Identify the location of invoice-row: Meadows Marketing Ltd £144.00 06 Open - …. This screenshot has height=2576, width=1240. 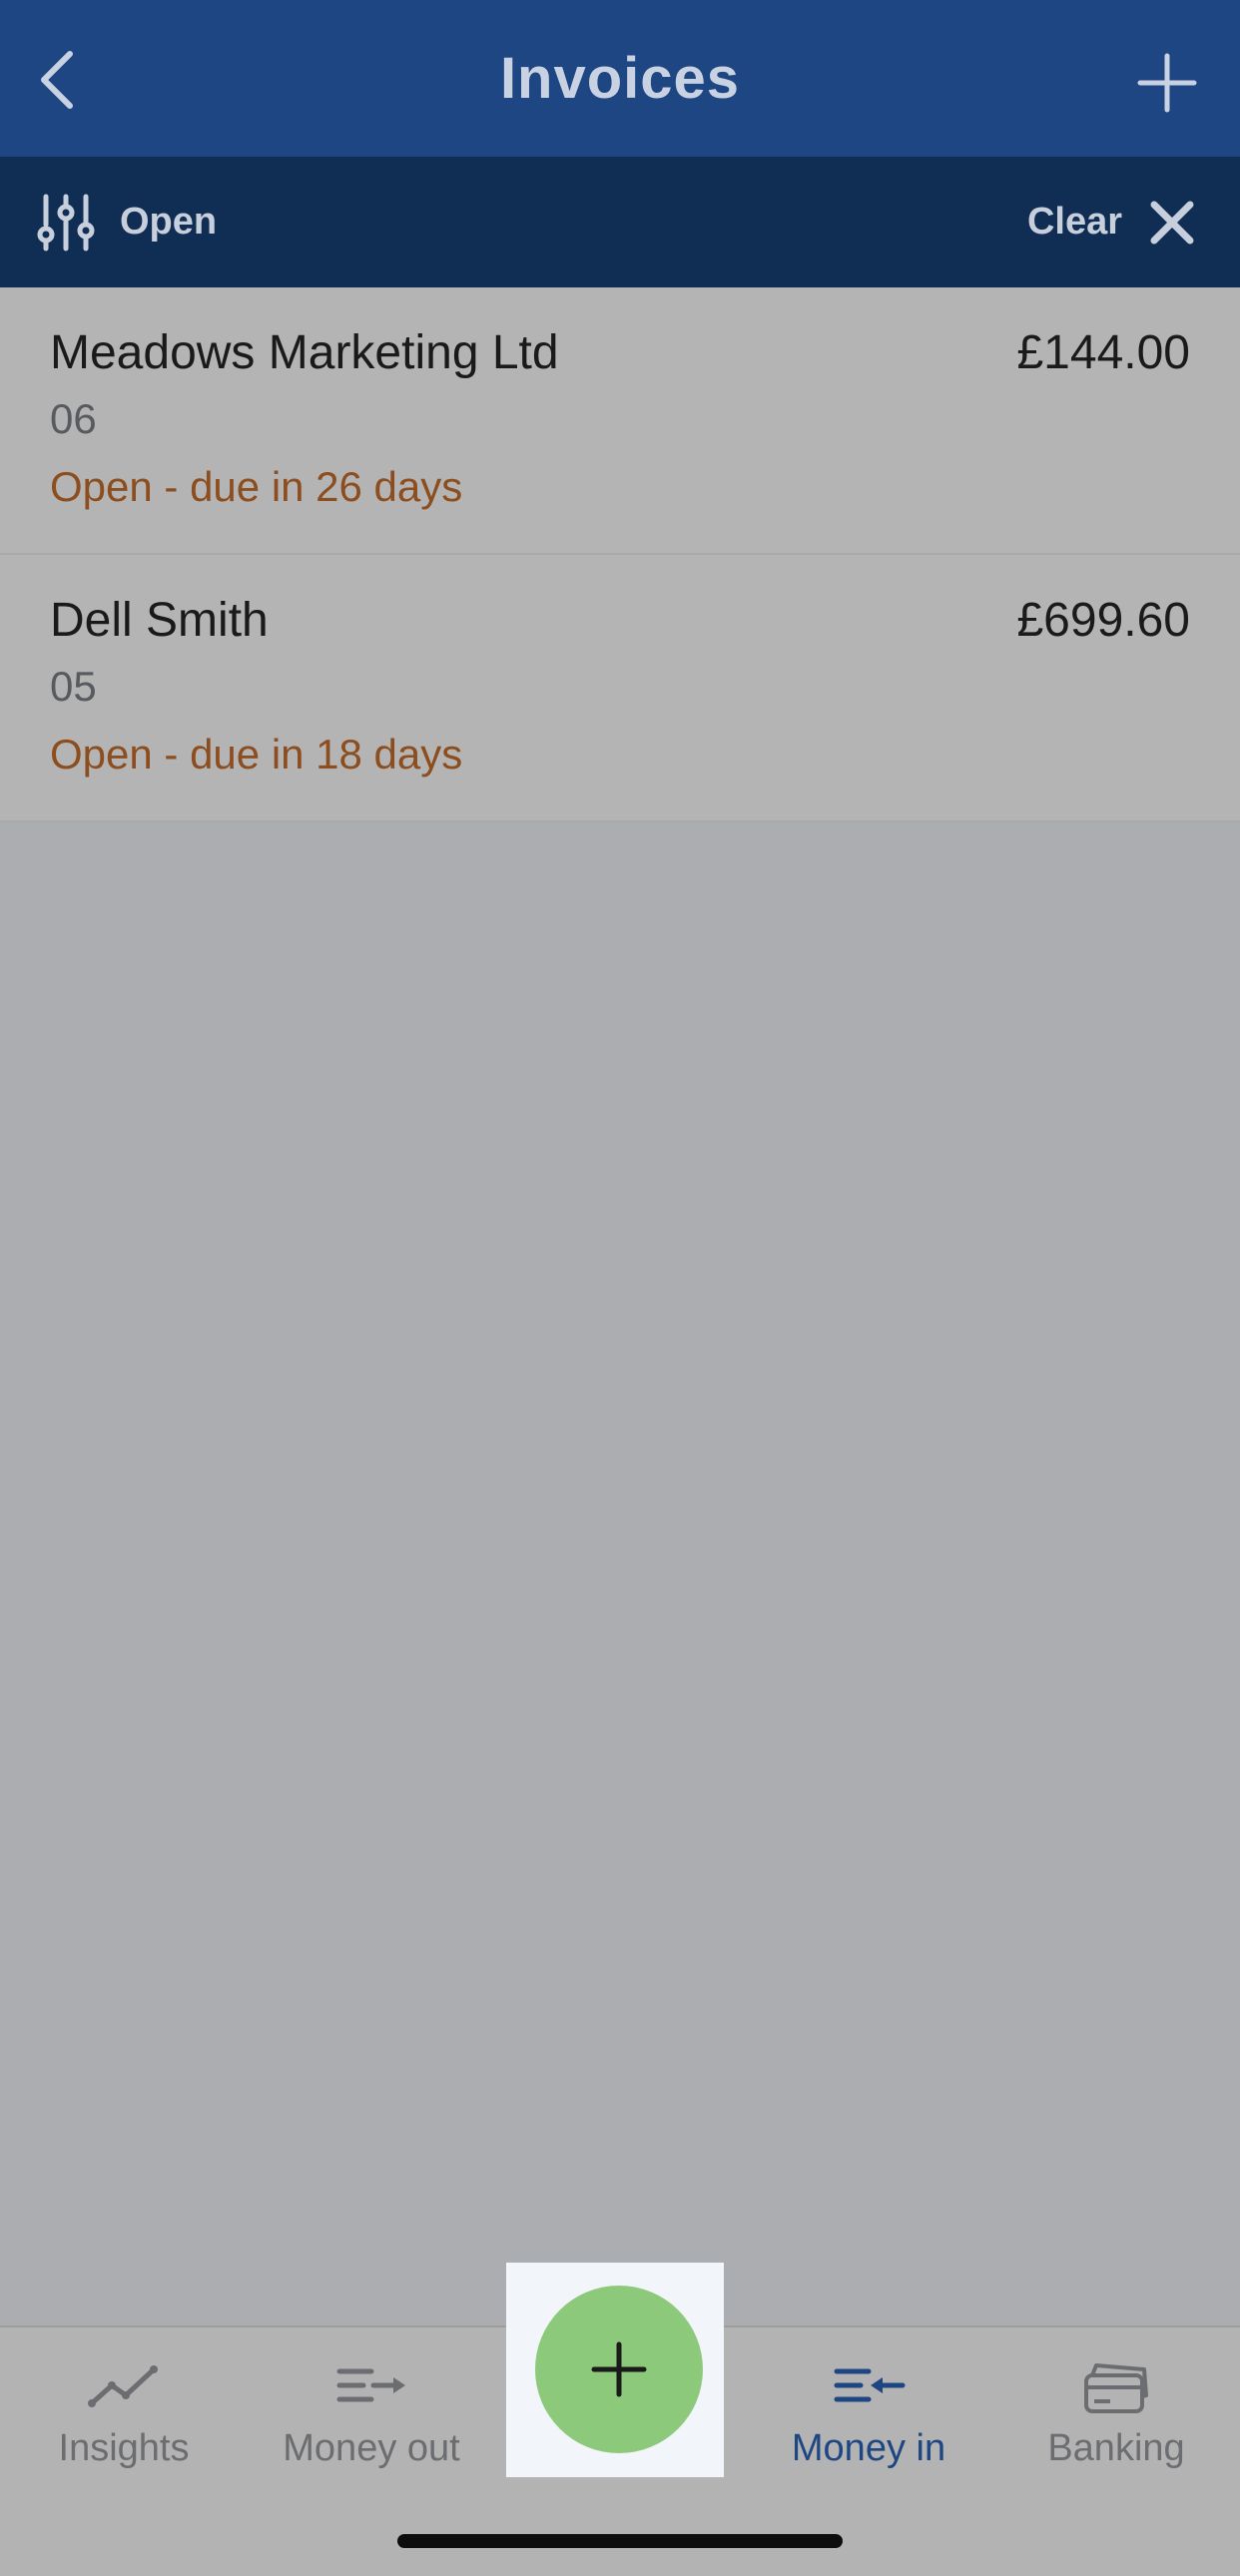
(620, 421).